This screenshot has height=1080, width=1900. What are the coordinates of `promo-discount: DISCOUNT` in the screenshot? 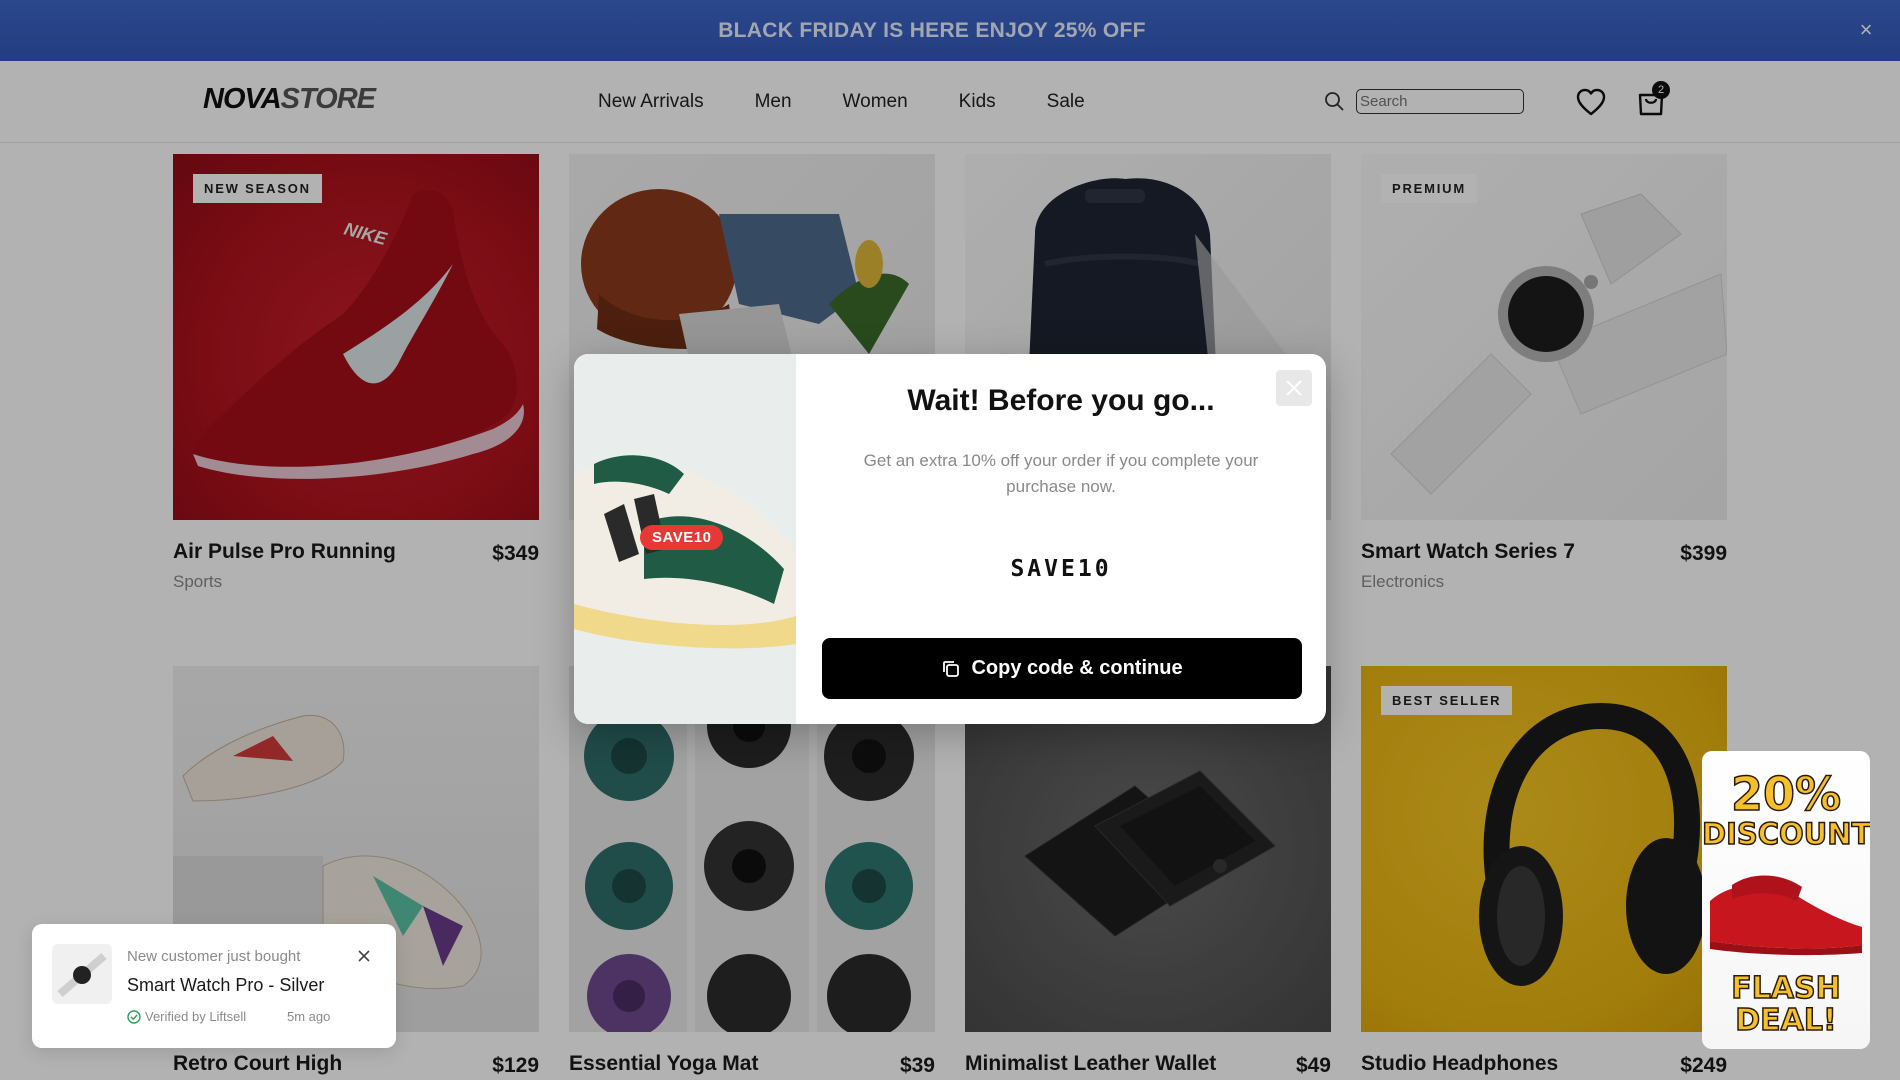 It's located at (1786, 834).